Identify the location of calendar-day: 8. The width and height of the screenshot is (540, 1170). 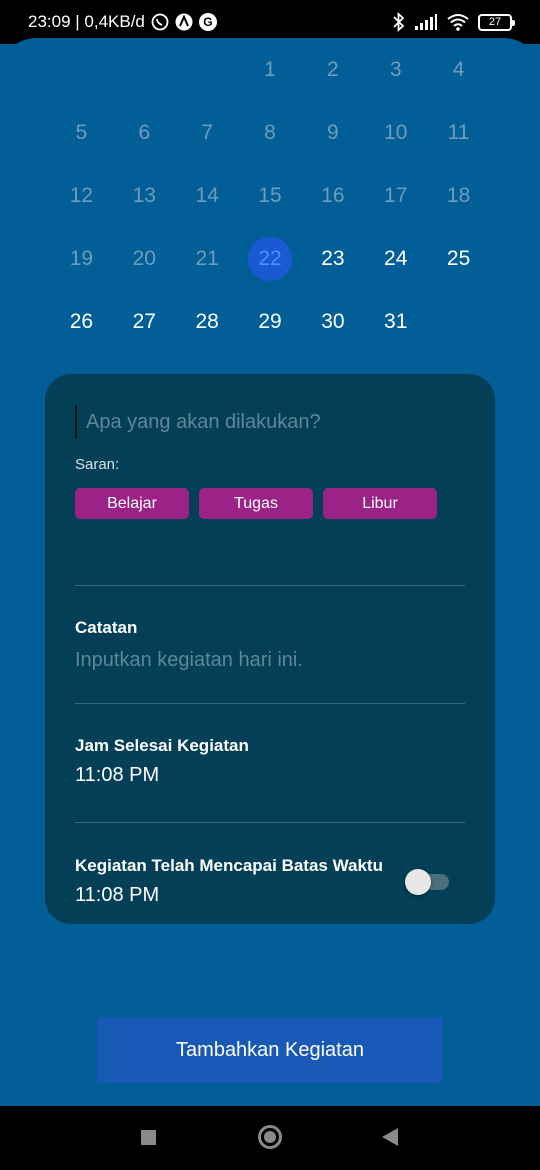
(270, 132).